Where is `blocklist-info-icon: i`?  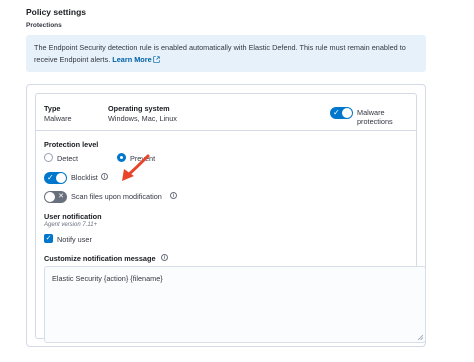 blocklist-info-icon: i is located at coordinates (104, 176).